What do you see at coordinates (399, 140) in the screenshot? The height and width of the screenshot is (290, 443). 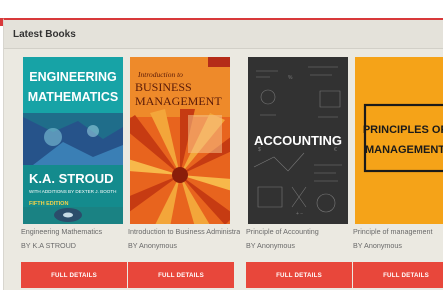 I see `book-cover-principles-of-management: PRINCIPLES OF MANAGEMENT` at bounding box center [399, 140].